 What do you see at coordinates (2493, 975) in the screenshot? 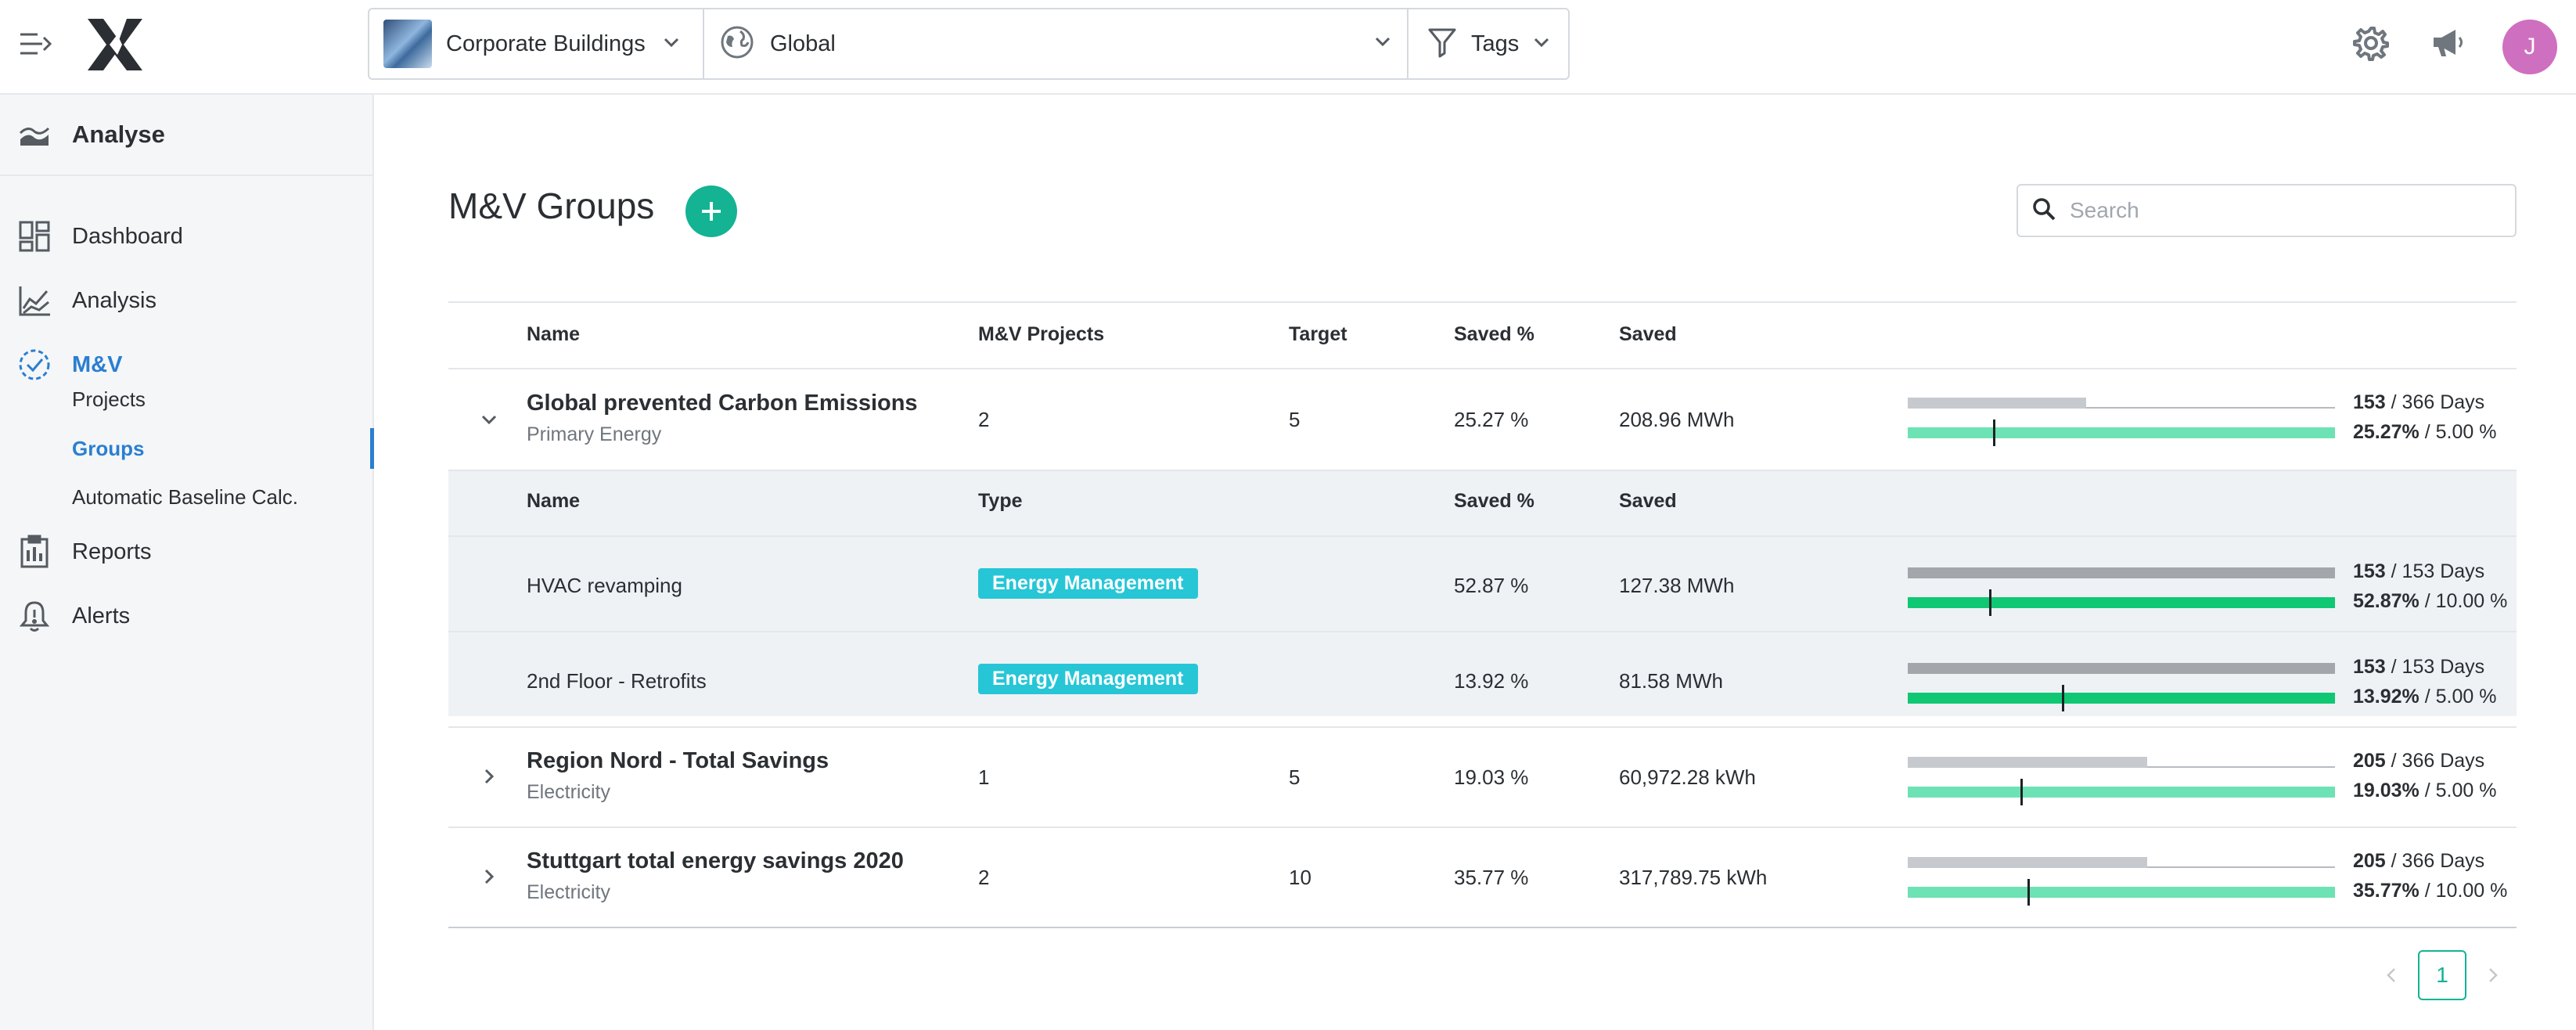
I see `next-page-icon` at bounding box center [2493, 975].